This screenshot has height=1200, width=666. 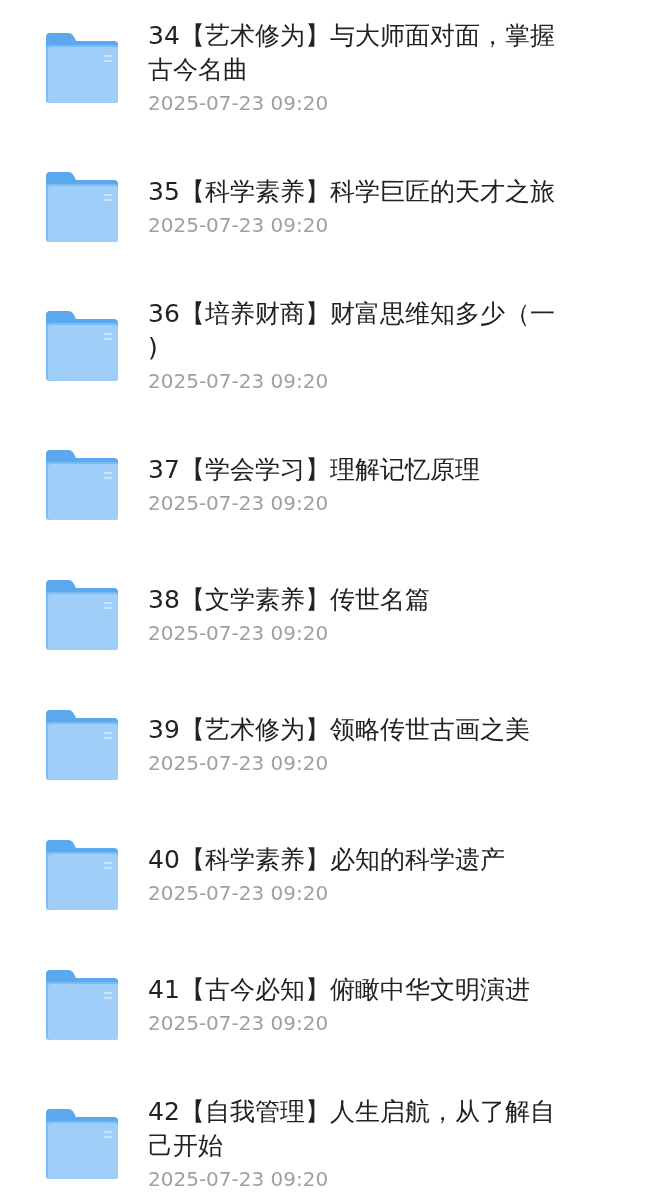 I want to click on folder-name: 40【科学素养】必知的科学遗产, so click(x=326, y=860).